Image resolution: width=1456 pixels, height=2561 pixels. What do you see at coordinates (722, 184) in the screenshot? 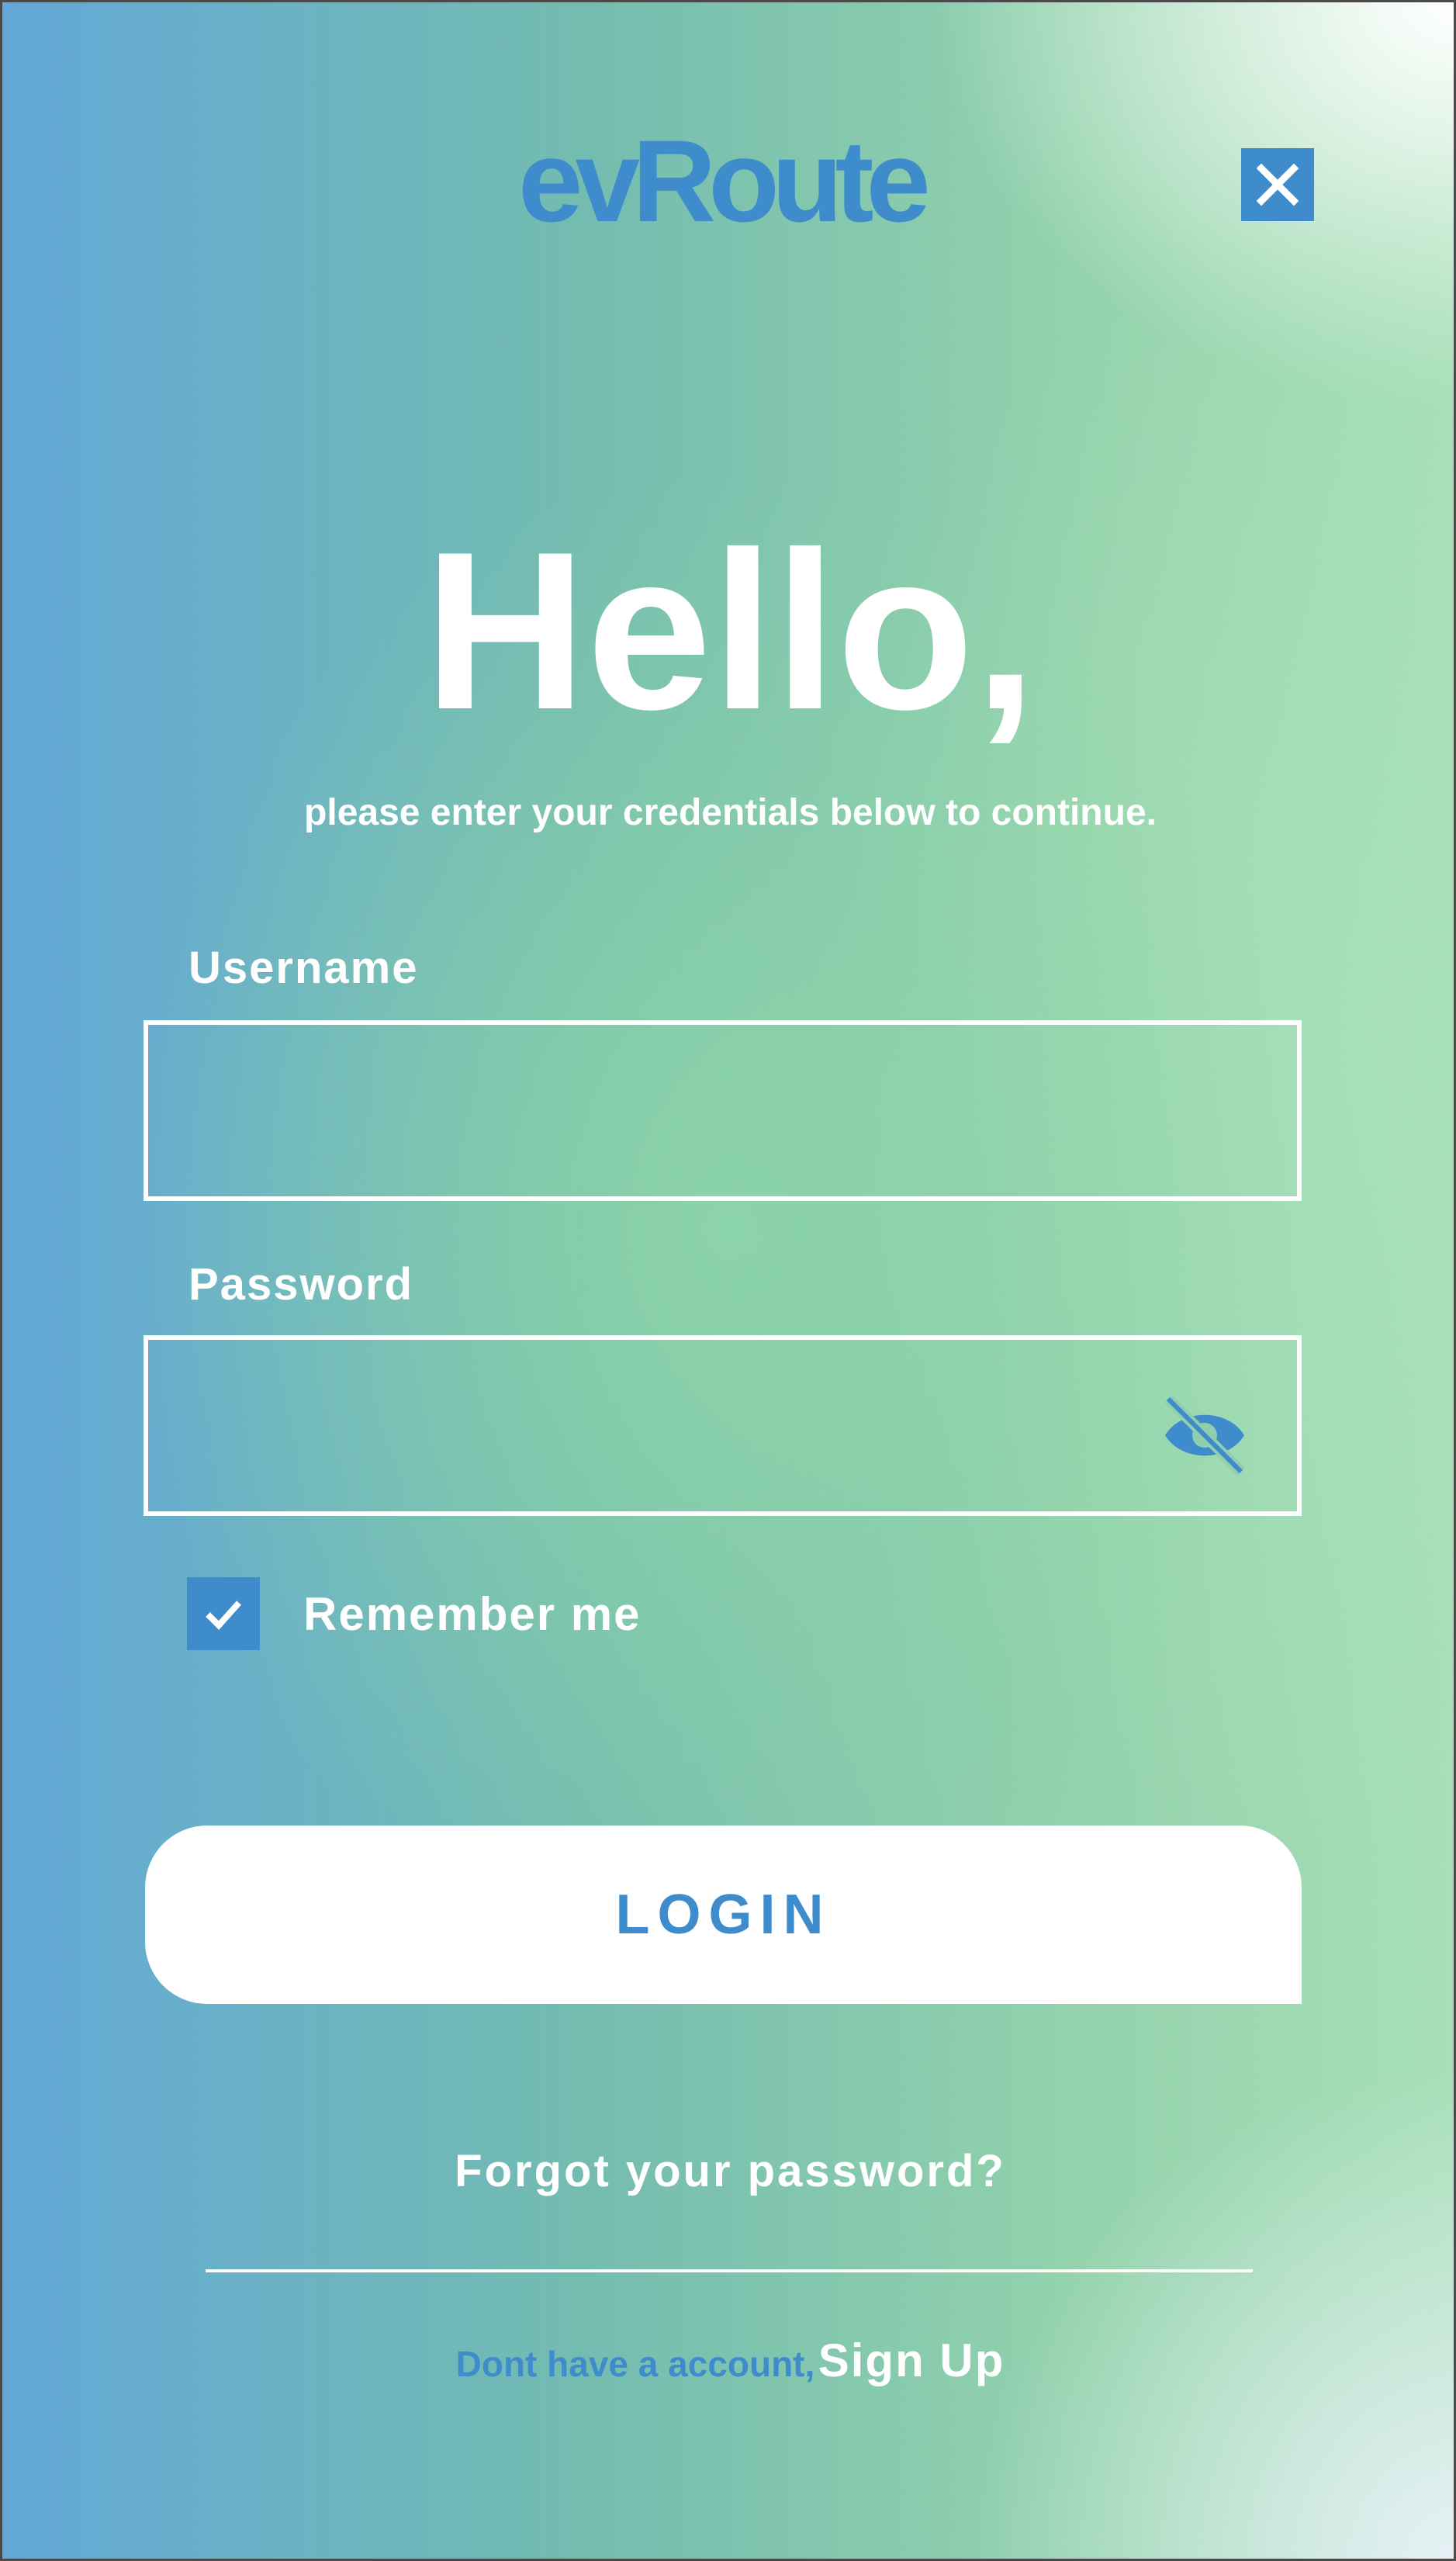
I see `logo-text: evRoute` at bounding box center [722, 184].